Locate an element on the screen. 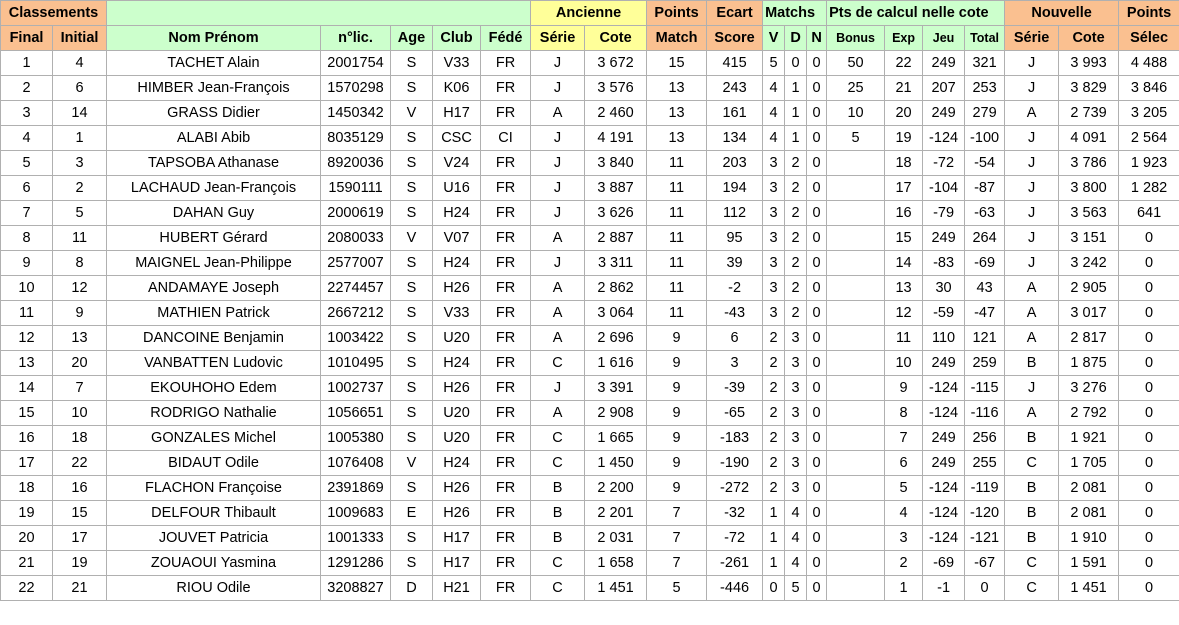 This screenshot has height=625, width=1179. cell-player-name: HUBERT Gérard is located at coordinates (213, 238).